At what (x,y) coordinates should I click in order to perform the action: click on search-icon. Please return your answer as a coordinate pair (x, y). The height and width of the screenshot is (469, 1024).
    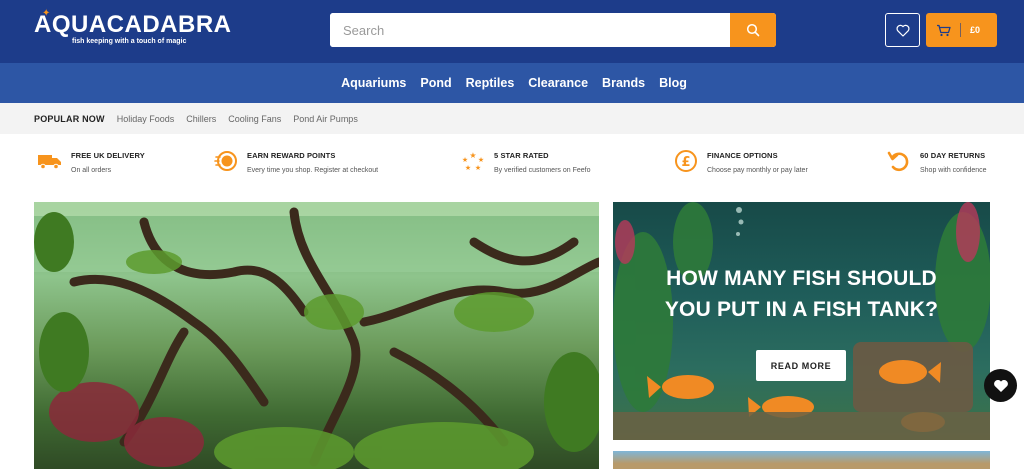
    Looking at the image, I should click on (753, 30).